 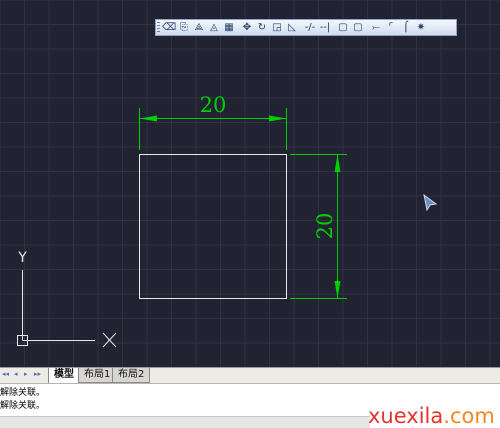 I want to click on horizontal-dimension: 20, so click(x=213, y=121).